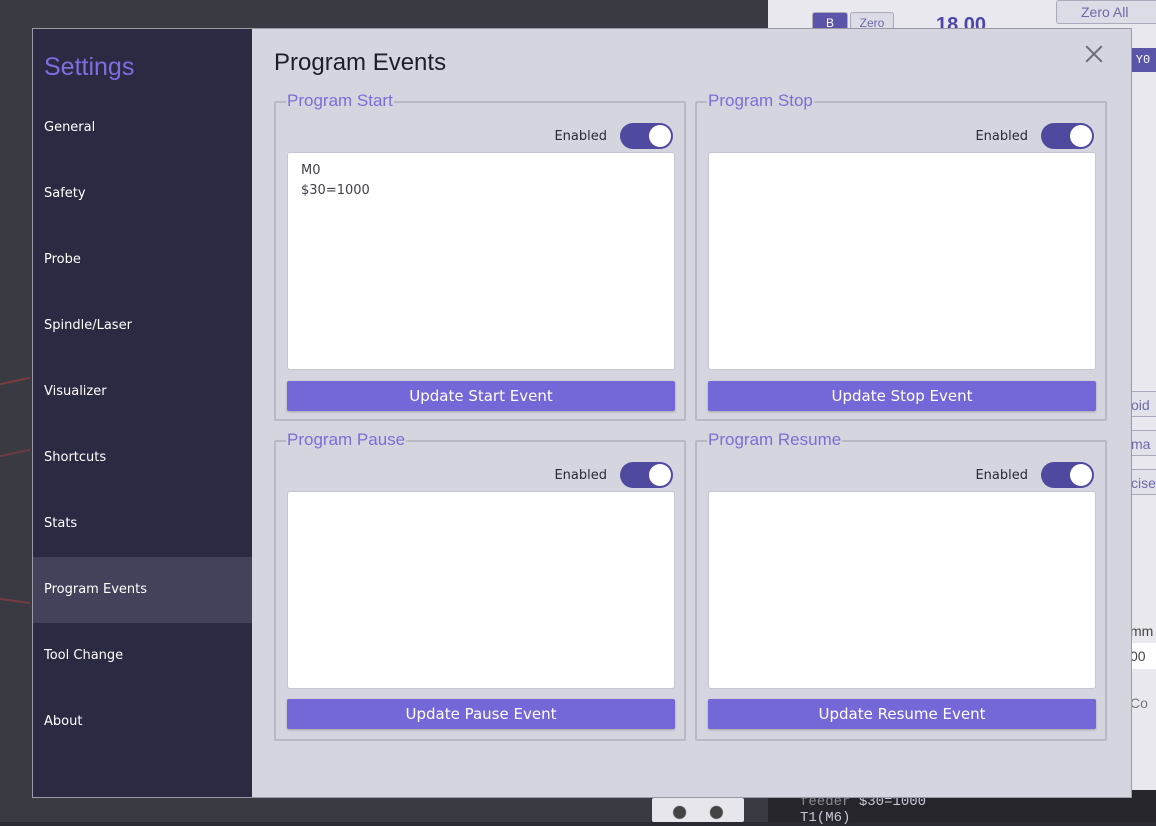 The height and width of the screenshot is (826, 1156). Describe the element at coordinates (902, 261) in the screenshot. I see `program-stop-code-input` at that location.